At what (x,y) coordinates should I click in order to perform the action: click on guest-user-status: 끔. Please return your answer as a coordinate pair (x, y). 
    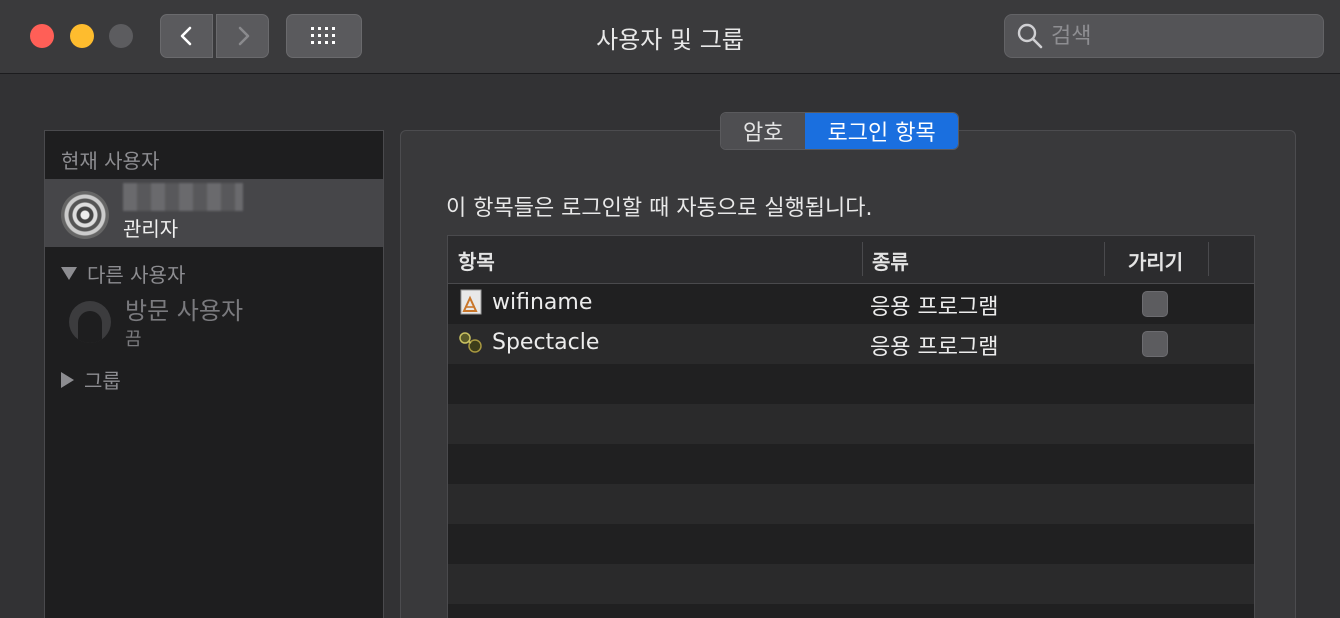
    Looking at the image, I should click on (133, 339).